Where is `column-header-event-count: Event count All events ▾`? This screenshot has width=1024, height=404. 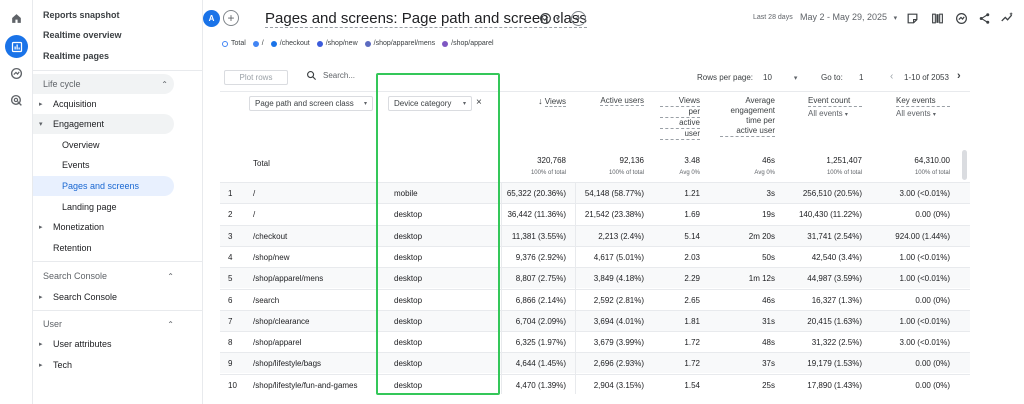 column-header-event-count: Event count All events ▾ is located at coordinates (827, 108).